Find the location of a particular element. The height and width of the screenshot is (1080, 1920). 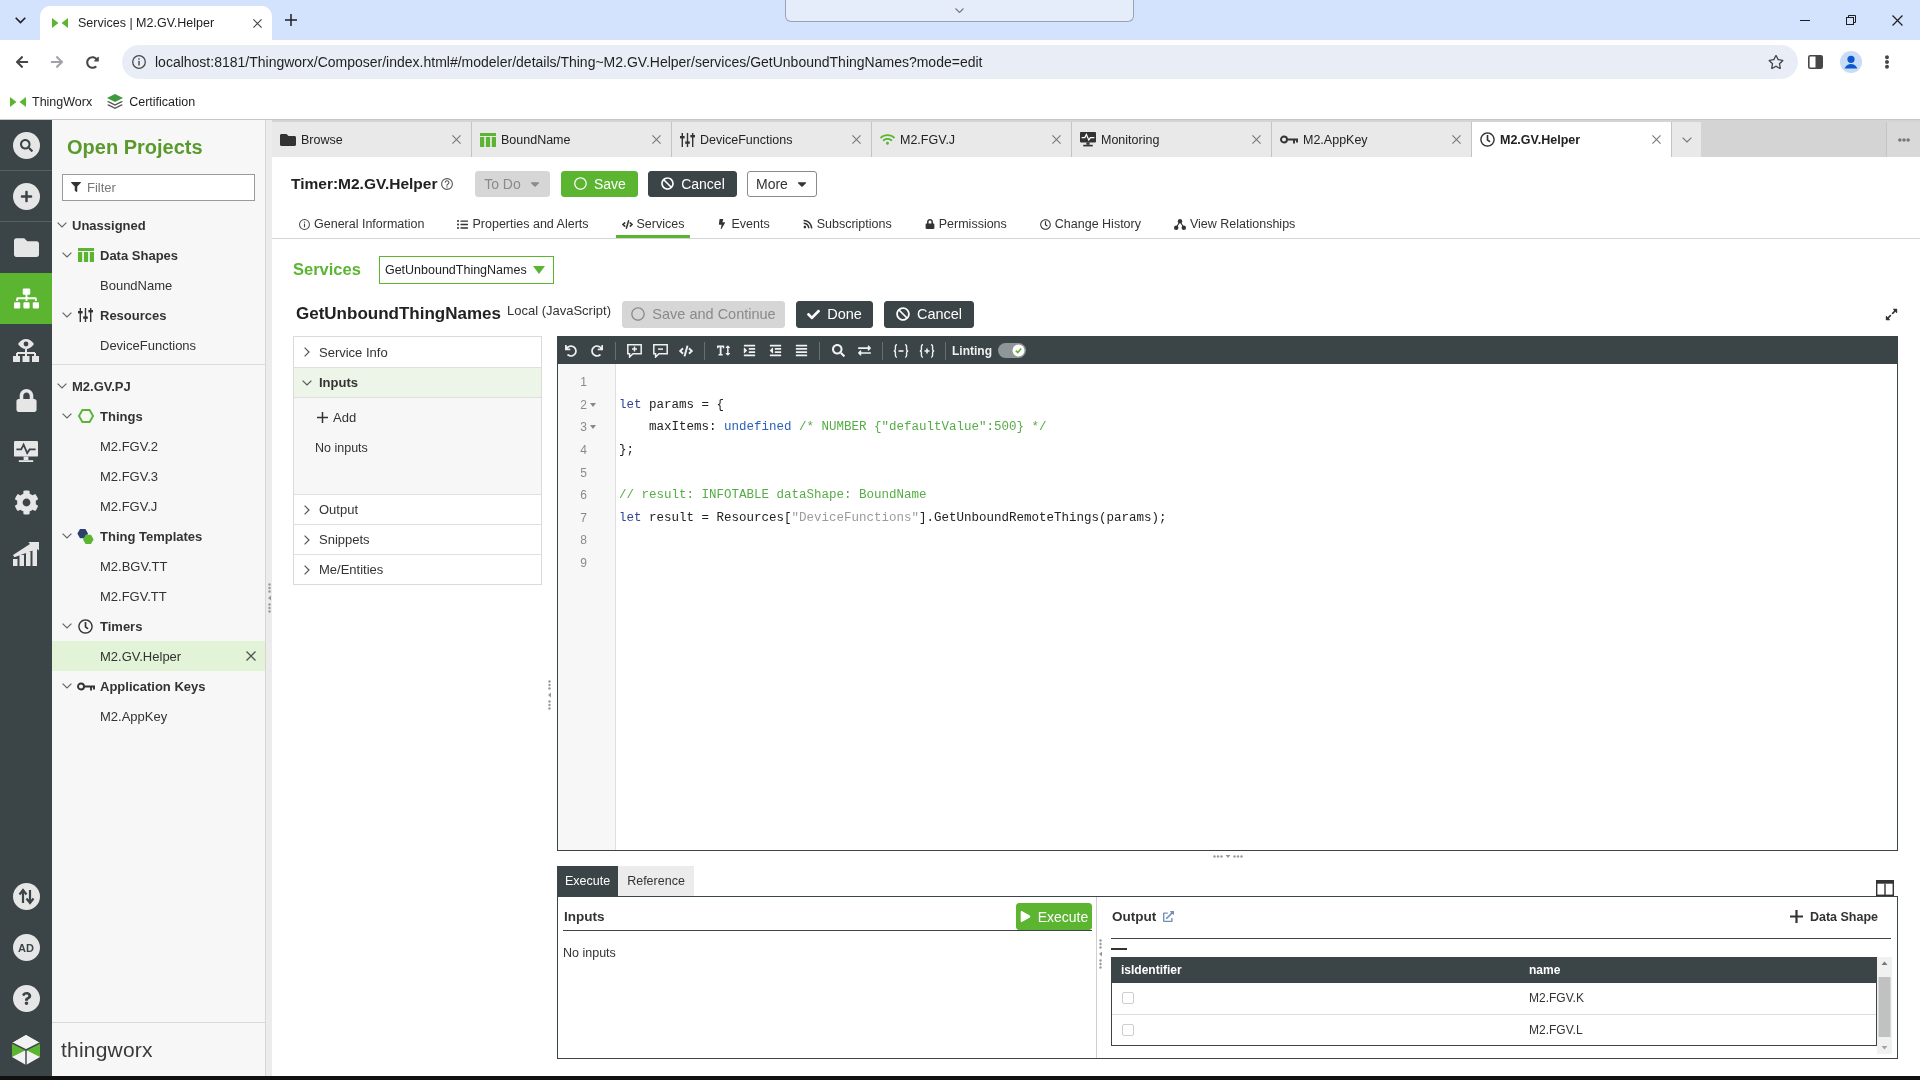

pane-title: Inputs is located at coordinates (584, 916).